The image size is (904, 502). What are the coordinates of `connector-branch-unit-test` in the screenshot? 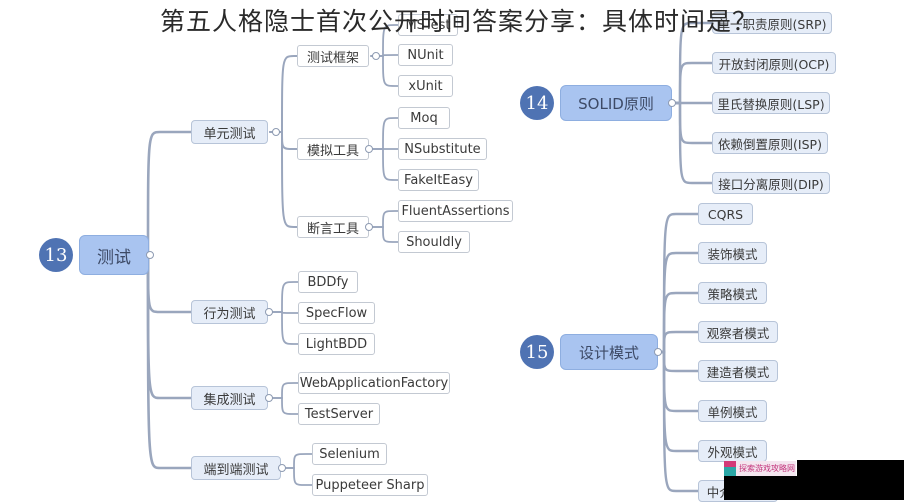 It's located at (169, 193).